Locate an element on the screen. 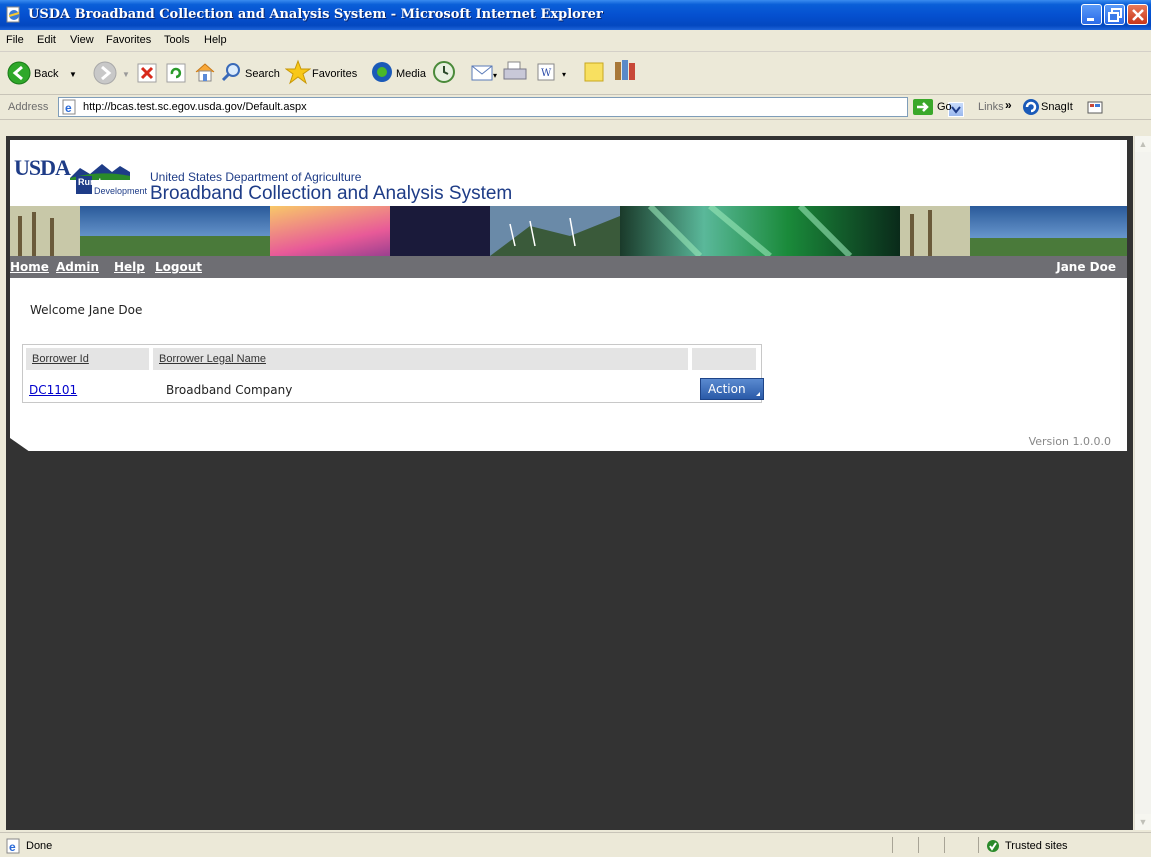 The width and height of the screenshot is (1151, 857). refresh-icon is located at coordinates (176, 73).